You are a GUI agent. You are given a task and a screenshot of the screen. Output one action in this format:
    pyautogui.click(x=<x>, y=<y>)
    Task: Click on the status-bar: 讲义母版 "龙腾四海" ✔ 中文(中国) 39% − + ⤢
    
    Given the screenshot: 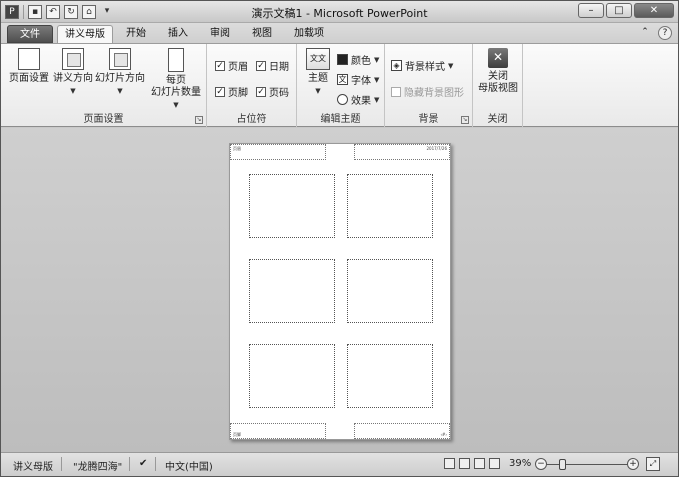 What is the action you would take?
    pyautogui.click(x=339, y=464)
    